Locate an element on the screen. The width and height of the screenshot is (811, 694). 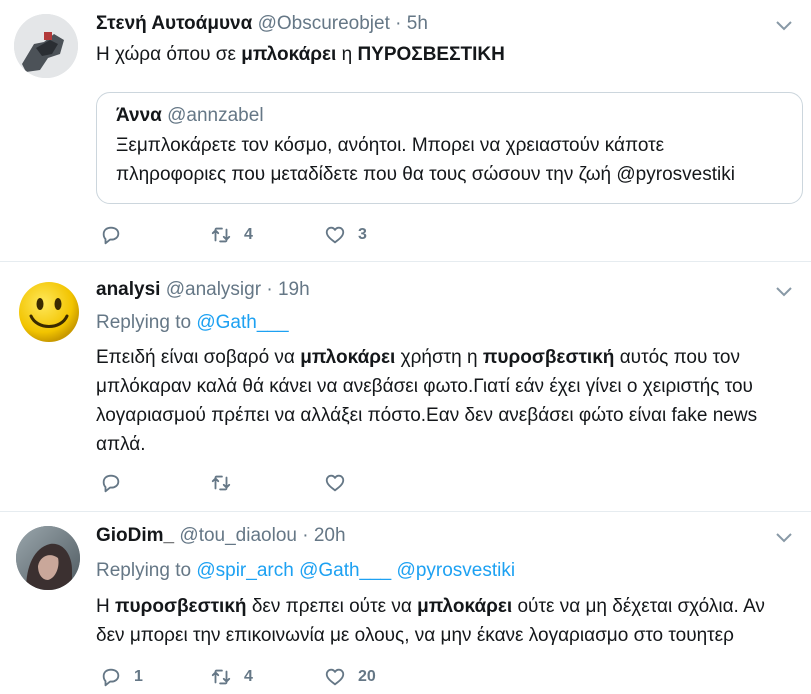
text-segment: χρήστη η is located at coordinates (439, 357).